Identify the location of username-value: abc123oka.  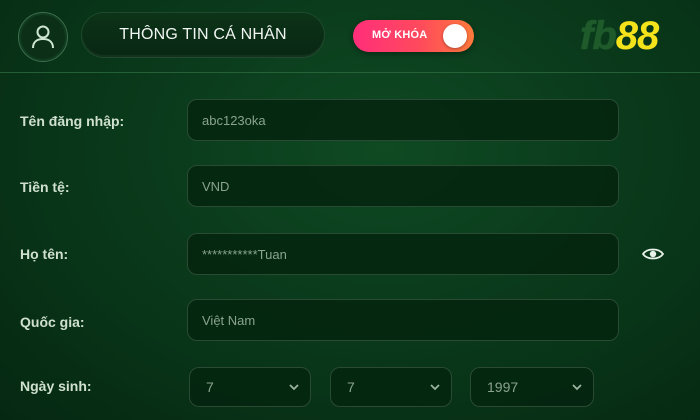
(234, 120).